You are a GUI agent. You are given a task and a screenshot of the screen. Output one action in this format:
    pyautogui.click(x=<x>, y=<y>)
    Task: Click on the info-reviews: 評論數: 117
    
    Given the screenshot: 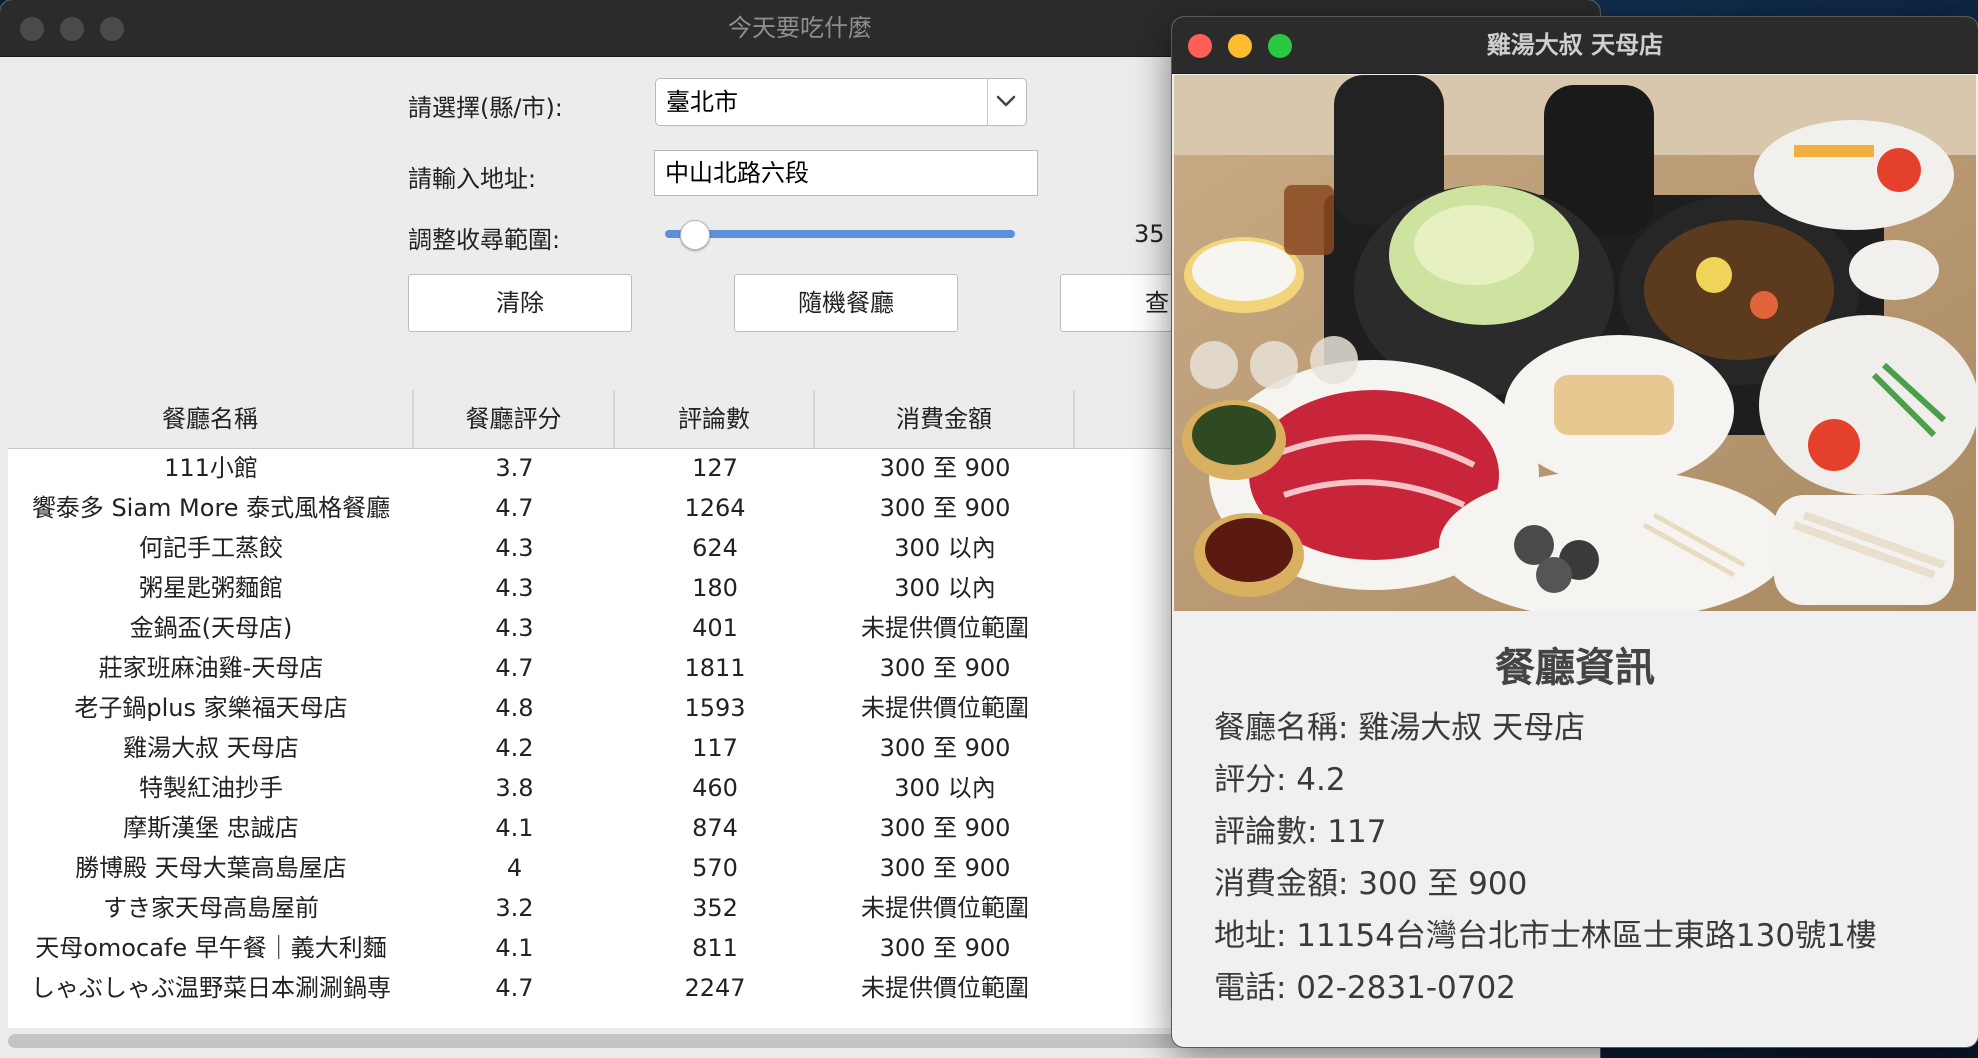 What is the action you would take?
    pyautogui.click(x=1300, y=832)
    